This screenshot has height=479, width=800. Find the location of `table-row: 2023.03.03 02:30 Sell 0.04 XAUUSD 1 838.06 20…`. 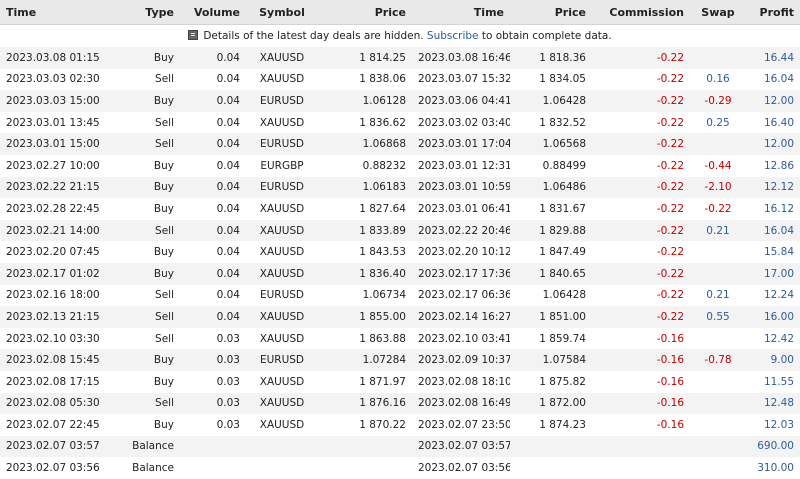

table-row: 2023.03.03 02:30 Sell 0.04 XAUUSD 1 838.06 20… is located at coordinates (400, 80).